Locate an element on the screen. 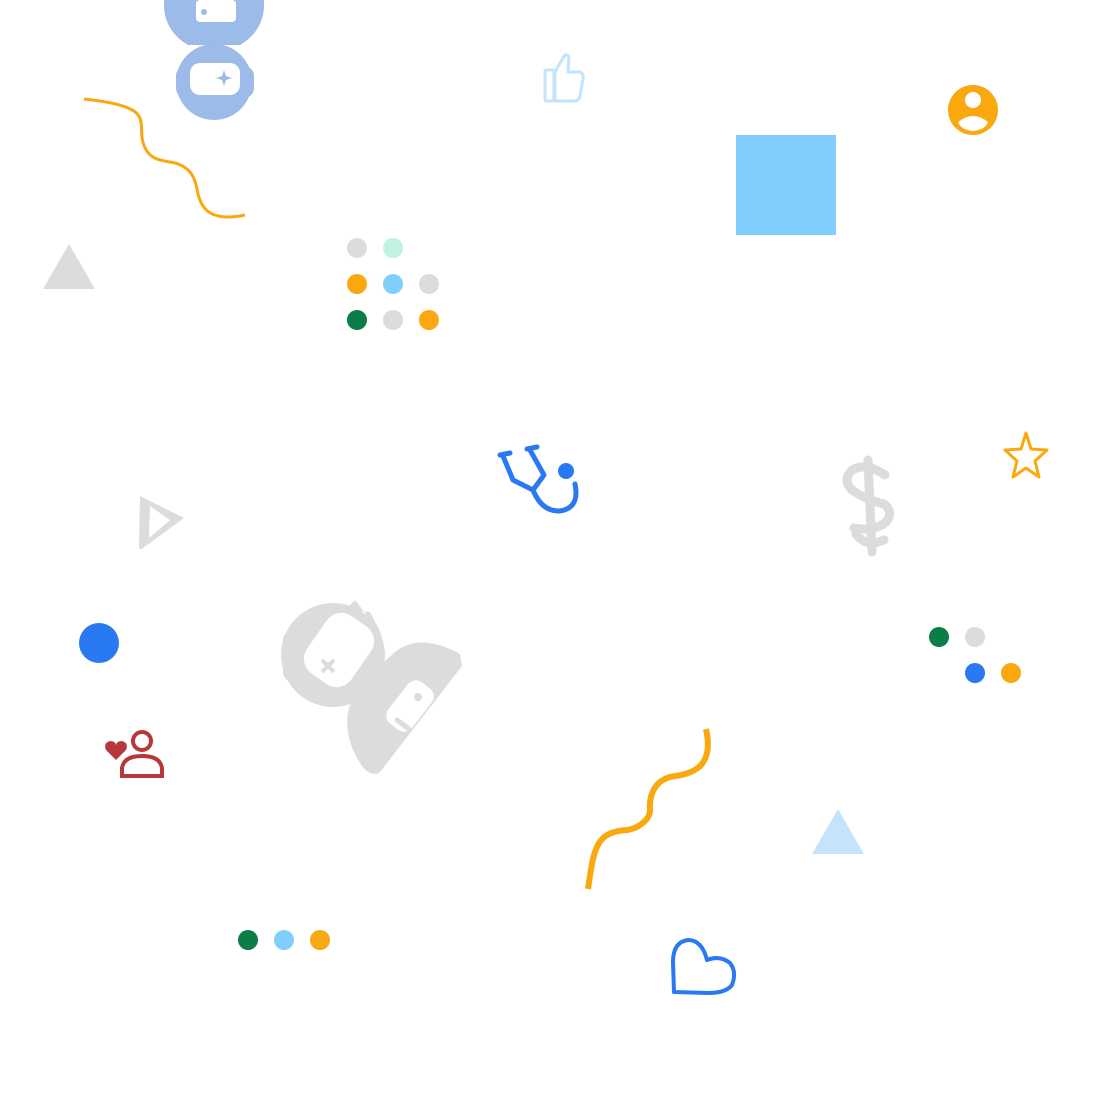  stethoscope-icon is located at coordinates (538, 479).